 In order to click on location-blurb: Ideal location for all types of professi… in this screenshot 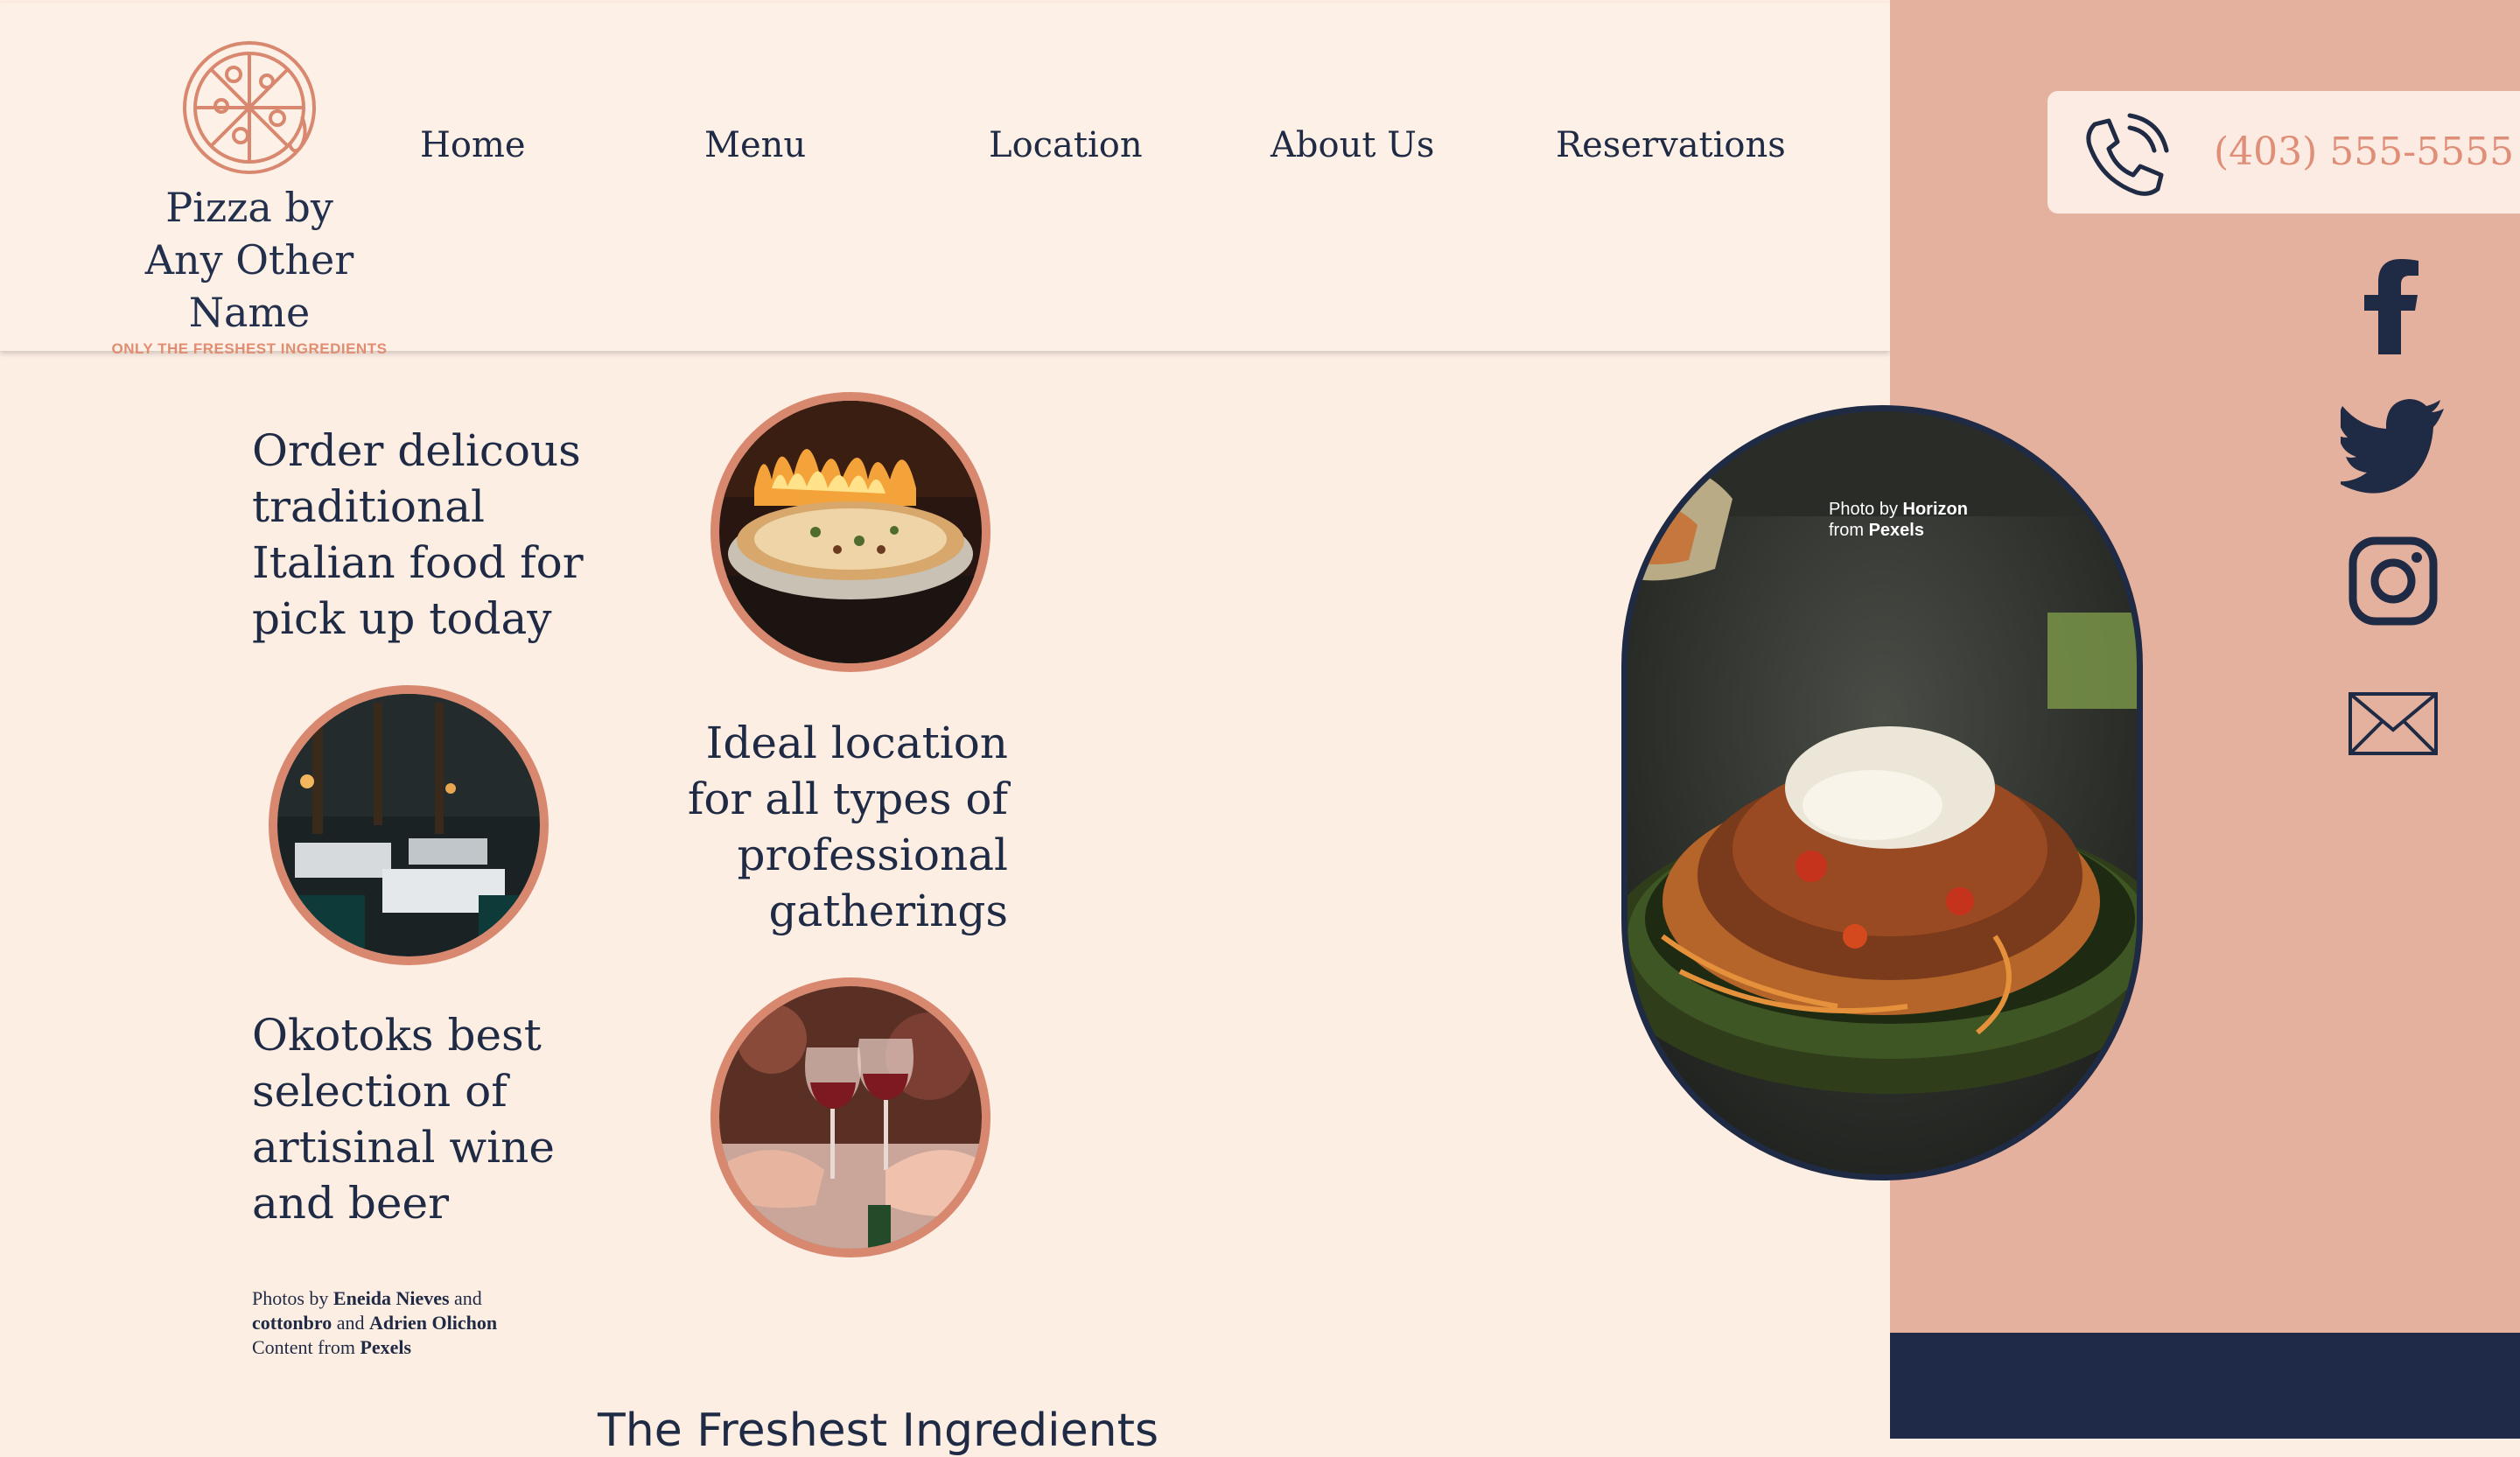, I will do `click(847, 827)`.